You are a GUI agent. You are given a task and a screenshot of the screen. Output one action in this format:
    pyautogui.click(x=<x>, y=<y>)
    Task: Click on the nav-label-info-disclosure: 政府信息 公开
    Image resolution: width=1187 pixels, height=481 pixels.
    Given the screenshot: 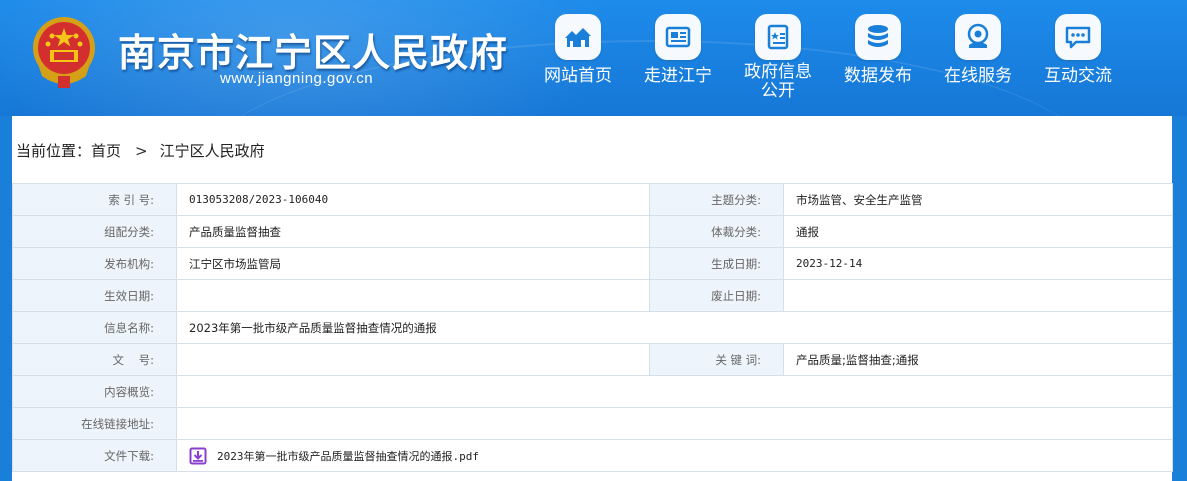 What is the action you would take?
    pyautogui.click(x=778, y=82)
    